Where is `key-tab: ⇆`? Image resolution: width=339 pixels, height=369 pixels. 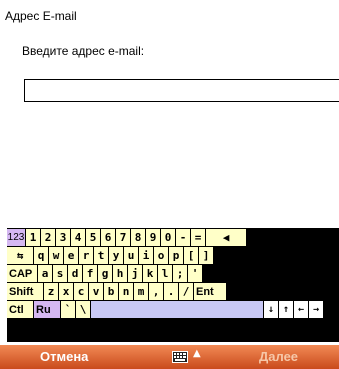 key-tab: ⇆ is located at coordinates (20, 255).